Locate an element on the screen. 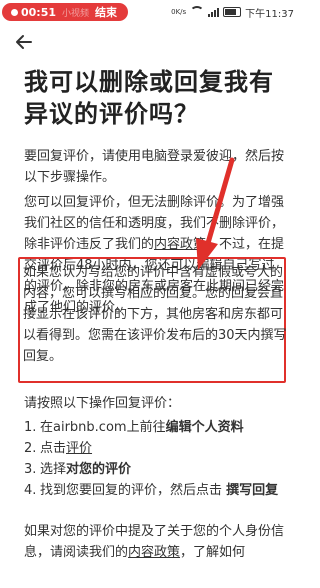 Image resolution: width=320 pixels, height=588 pixels. list-item: 2. 点击评价 is located at coordinates (155, 448).